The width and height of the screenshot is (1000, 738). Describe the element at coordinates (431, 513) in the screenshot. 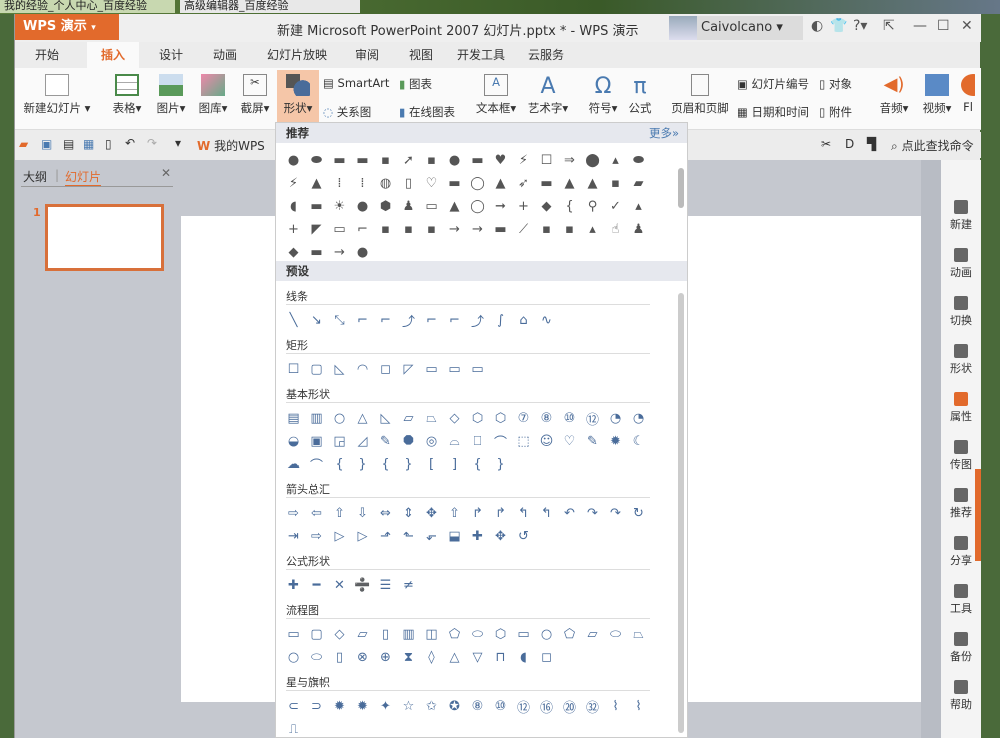

I see `shape-option: ✥` at that location.